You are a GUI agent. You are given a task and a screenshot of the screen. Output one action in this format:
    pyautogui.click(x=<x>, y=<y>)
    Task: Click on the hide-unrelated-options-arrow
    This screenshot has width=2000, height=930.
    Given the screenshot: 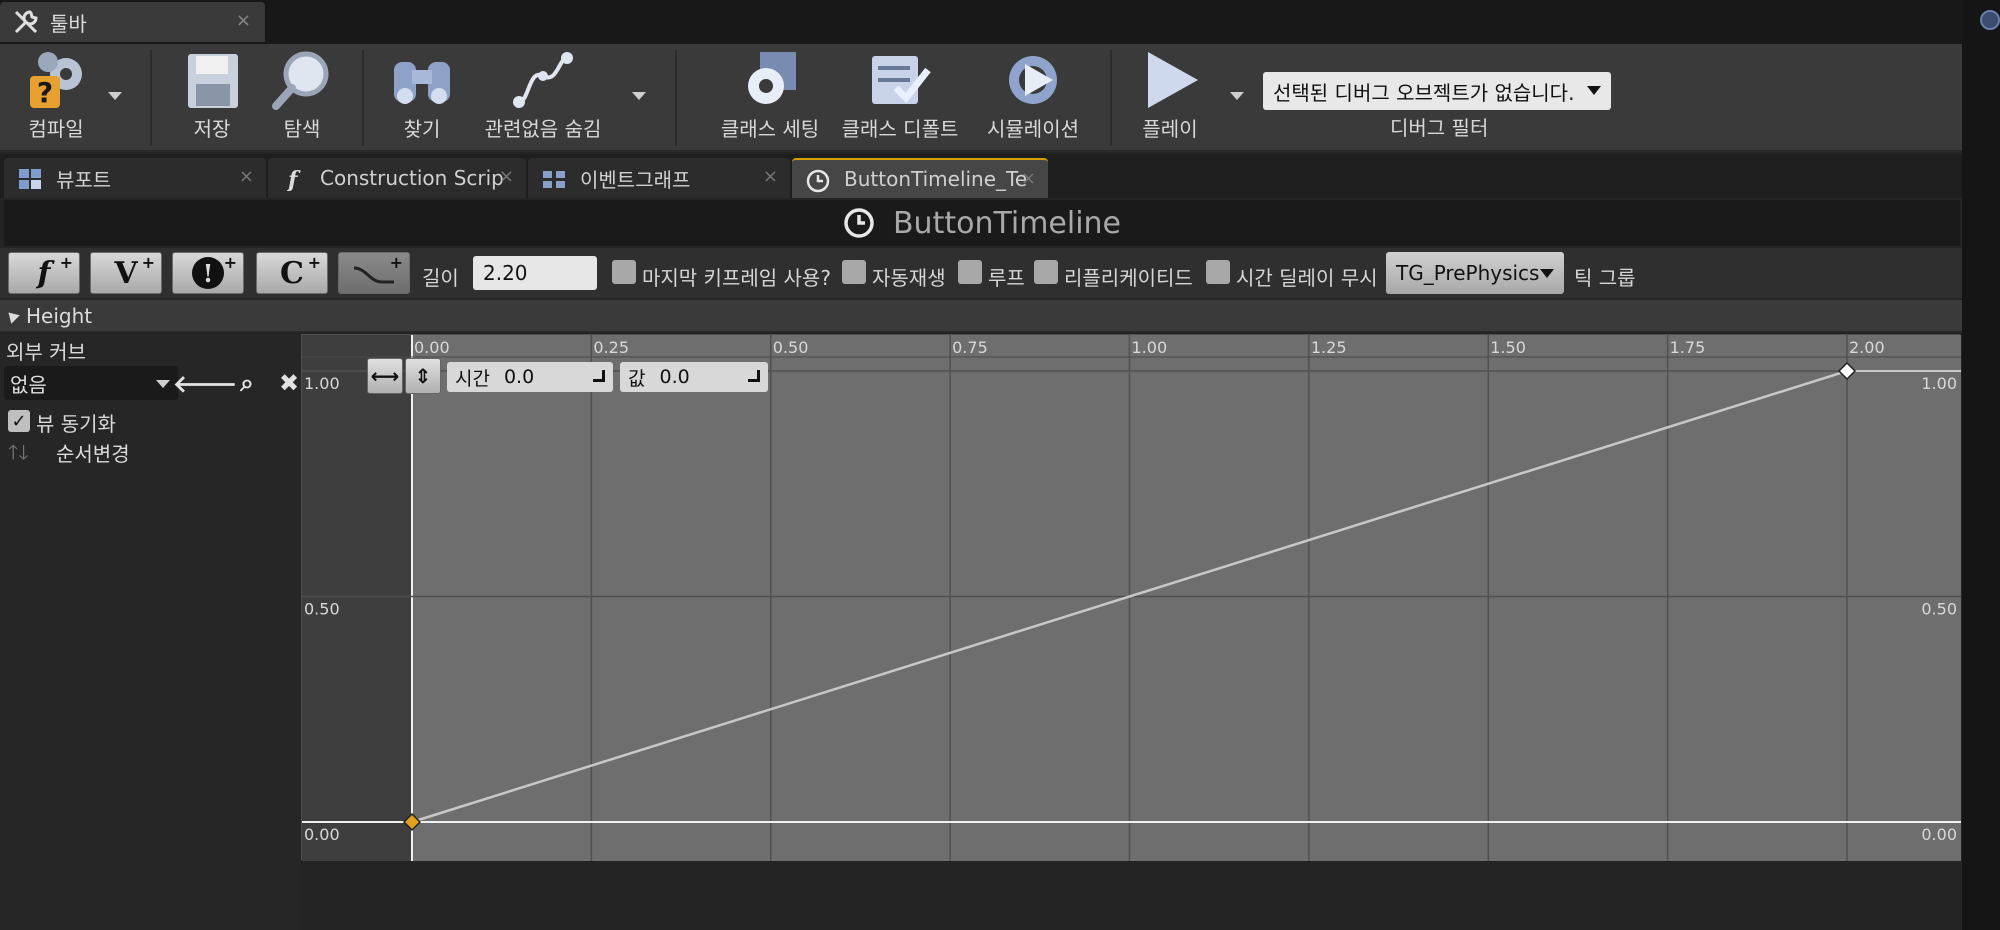 What is the action you would take?
    pyautogui.click(x=639, y=96)
    